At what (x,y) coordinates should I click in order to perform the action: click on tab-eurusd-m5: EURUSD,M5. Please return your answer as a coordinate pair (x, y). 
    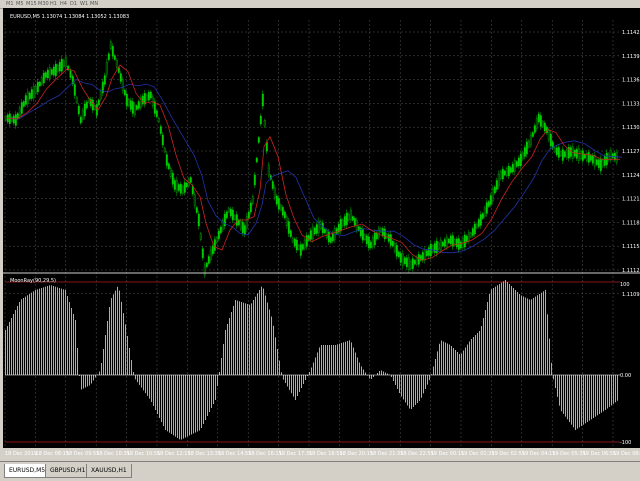
    Looking at the image, I should click on (27, 471).